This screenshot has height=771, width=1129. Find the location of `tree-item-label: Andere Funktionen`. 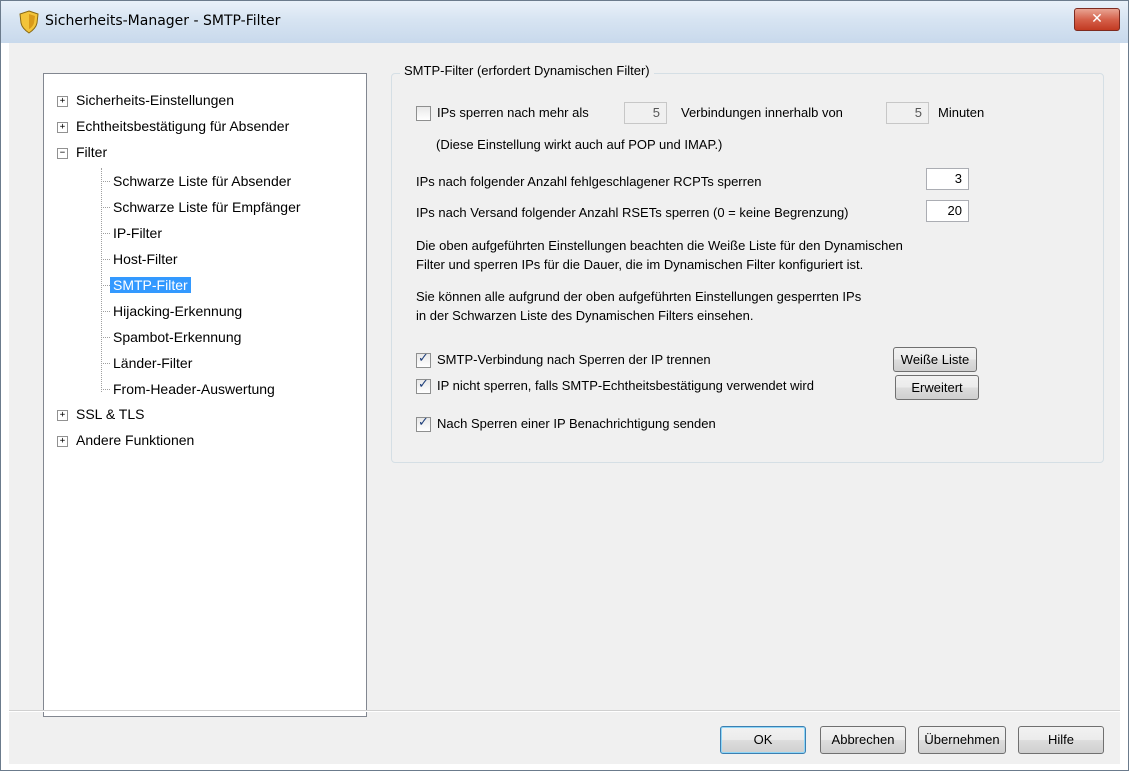

tree-item-label: Andere Funktionen is located at coordinates (135, 440).